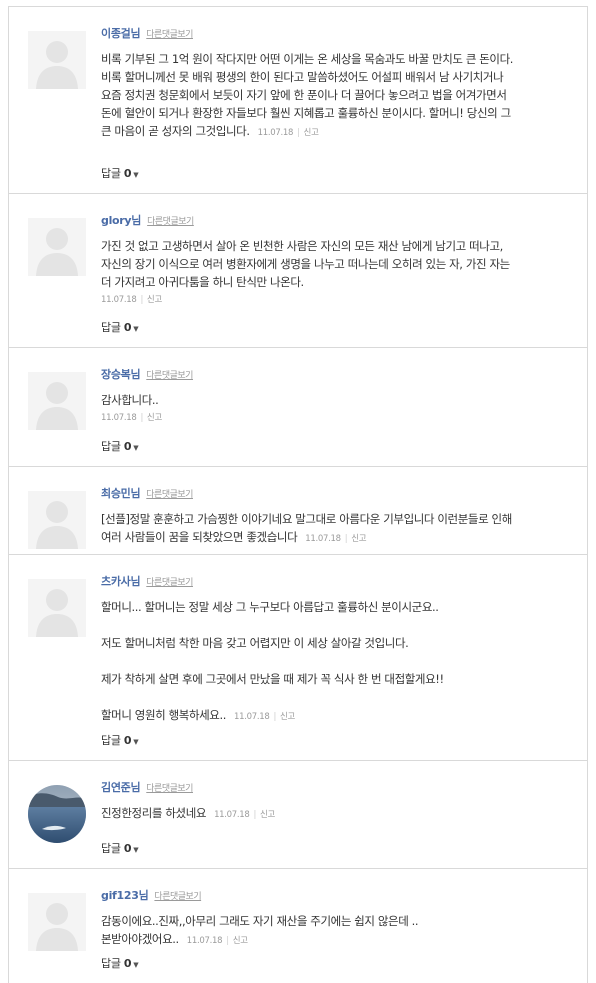 The image size is (596, 983). Describe the element at coordinates (125, 895) in the screenshot. I see `comment-author: gif123님` at that location.